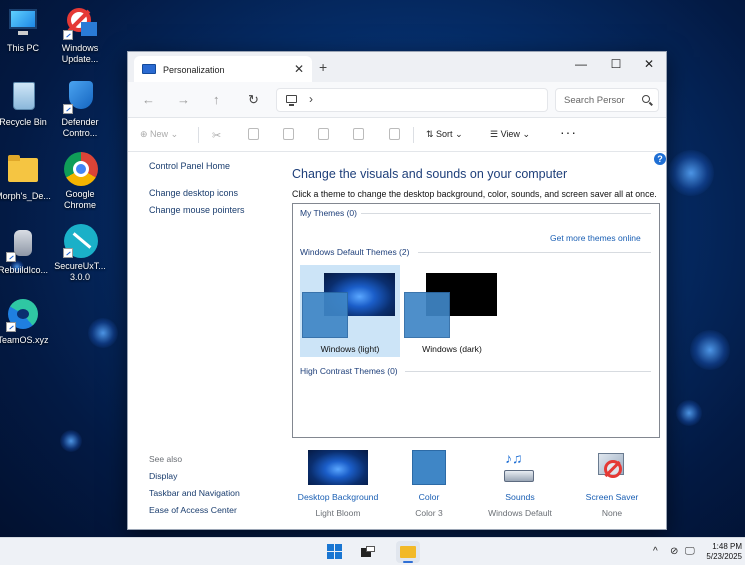 Image resolution: width=745 pixels, height=565 pixels. Describe the element at coordinates (727, 546) in the screenshot. I see `clock-time: 1:48 PM` at that location.